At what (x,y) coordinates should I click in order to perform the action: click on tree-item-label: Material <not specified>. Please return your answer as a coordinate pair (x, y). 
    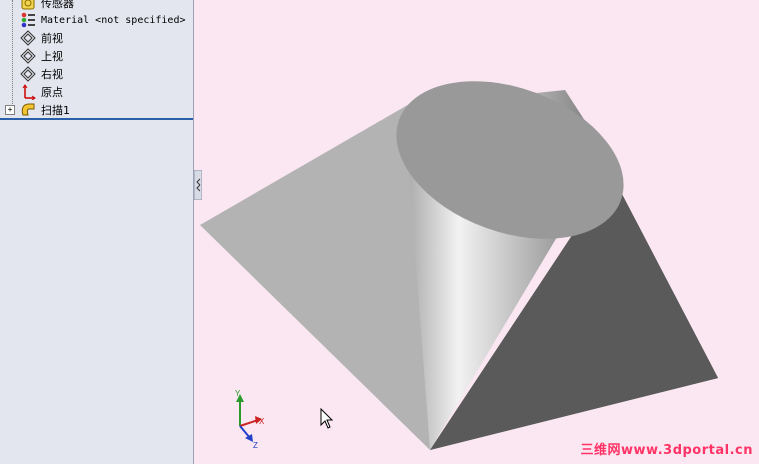
    Looking at the image, I should click on (113, 20).